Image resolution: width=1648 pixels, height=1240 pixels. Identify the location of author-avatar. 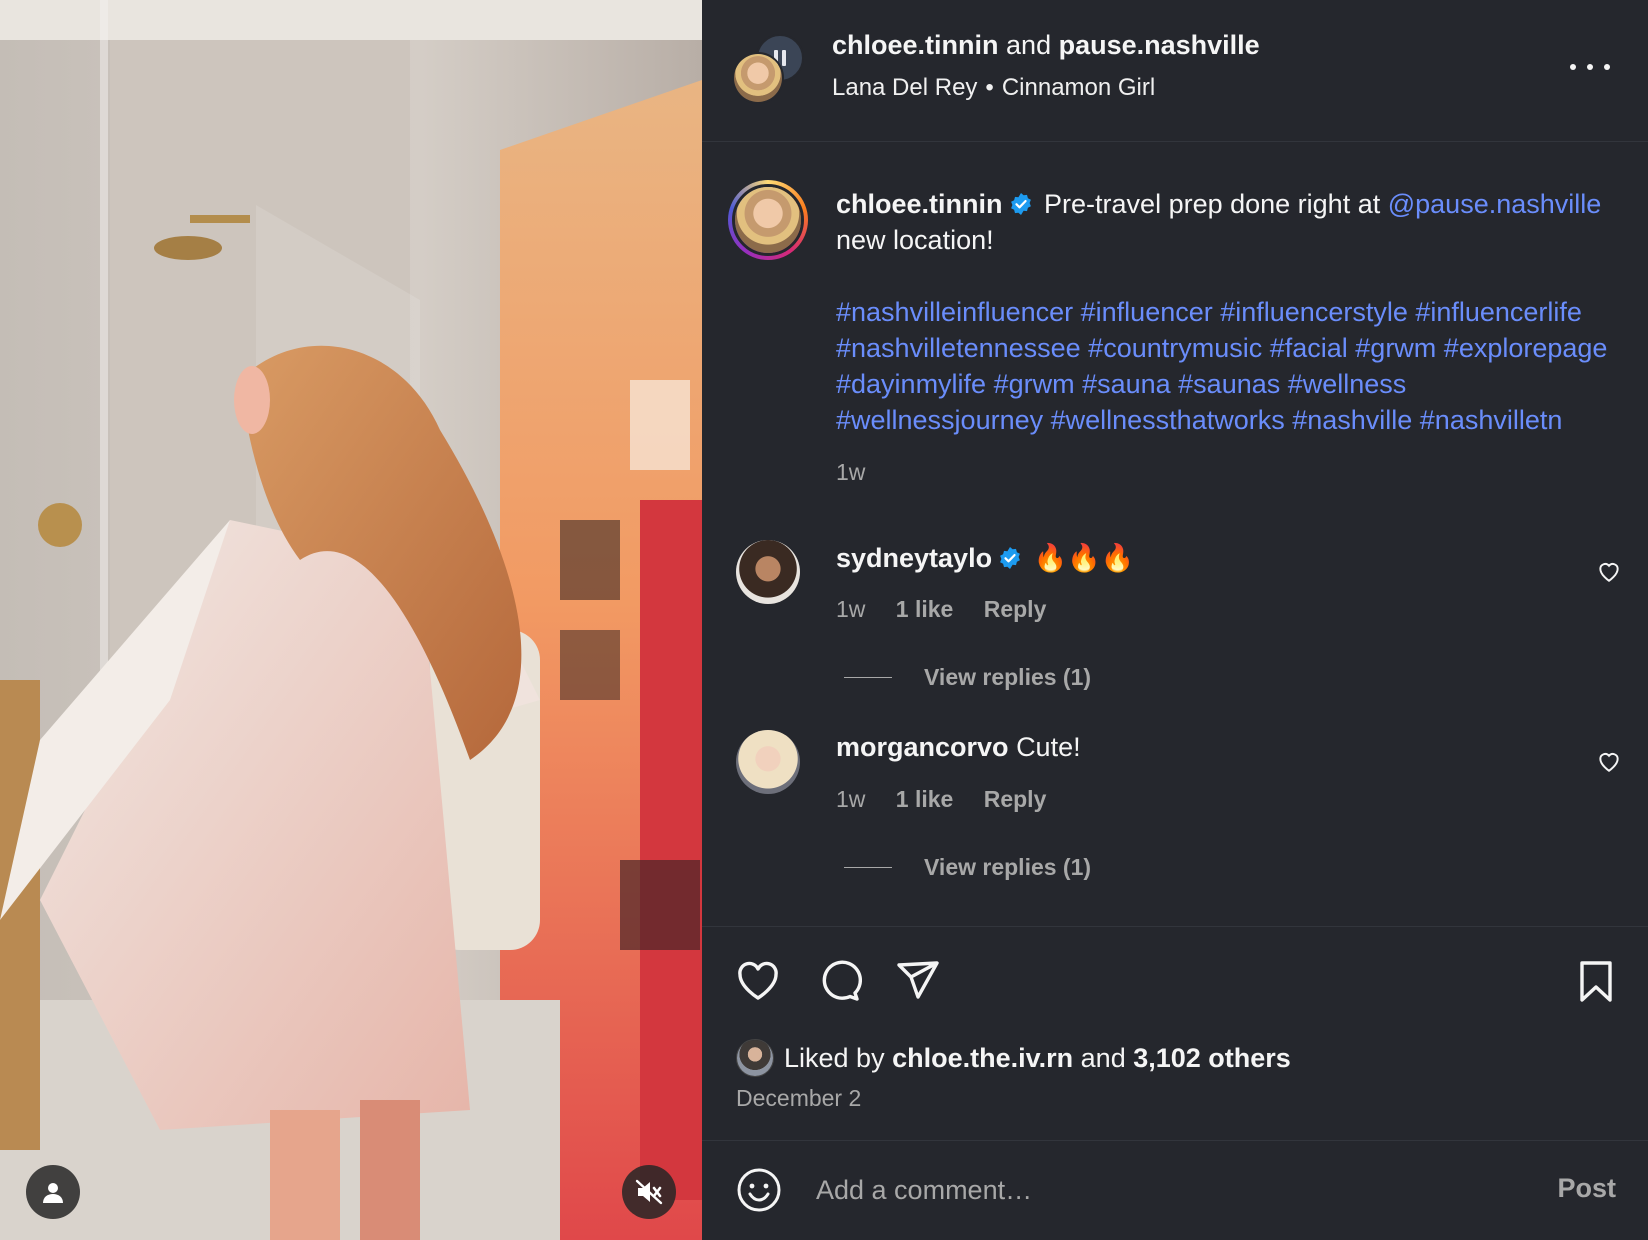
(758, 78).